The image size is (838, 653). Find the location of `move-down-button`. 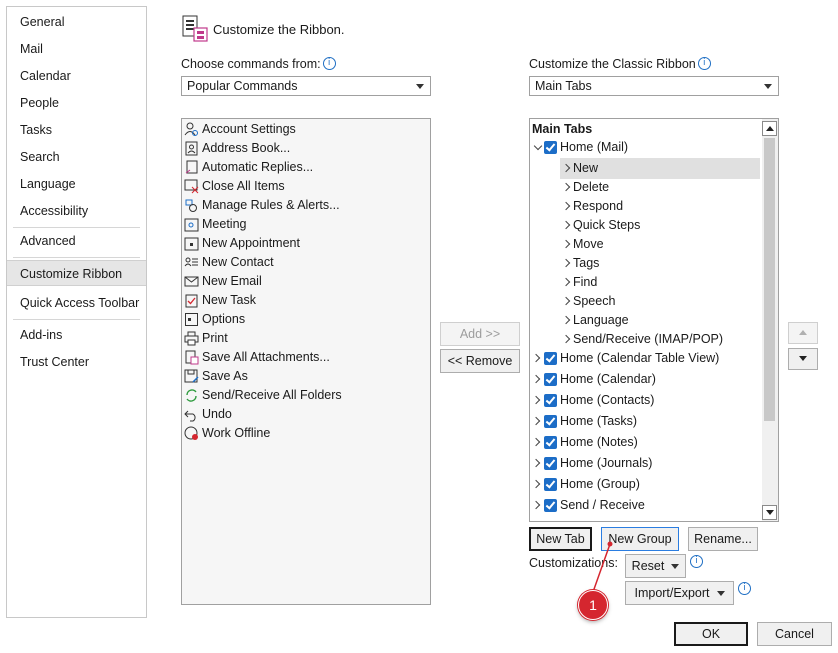

move-down-button is located at coordinates (803, 359).